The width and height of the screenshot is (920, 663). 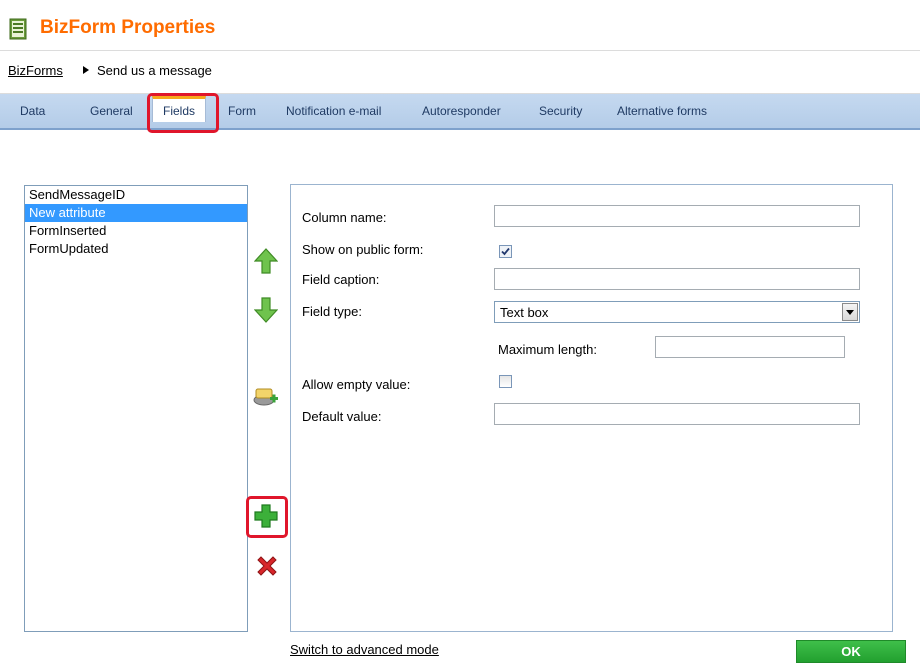 I want to click on list-item: FormInserted, so click(x=136, y=231).